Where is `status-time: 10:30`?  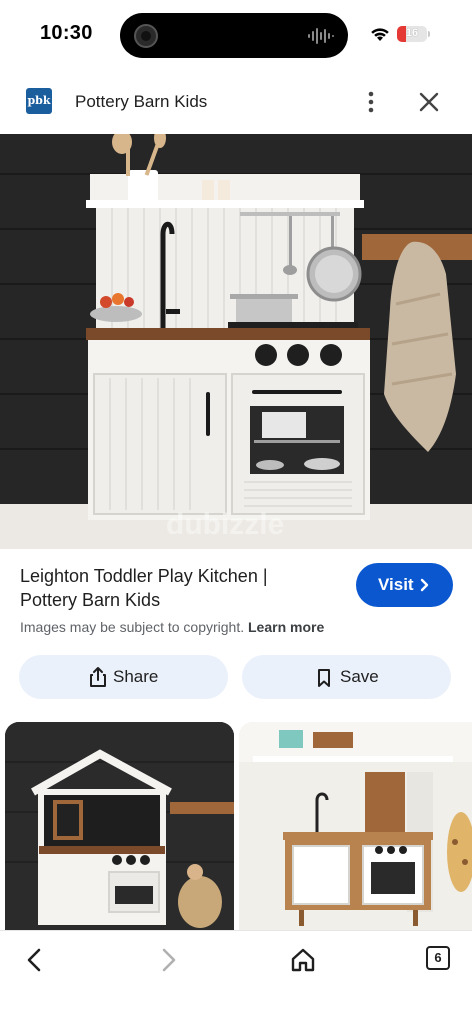
status-time: 10:30 is located at coordinates (66, 33).